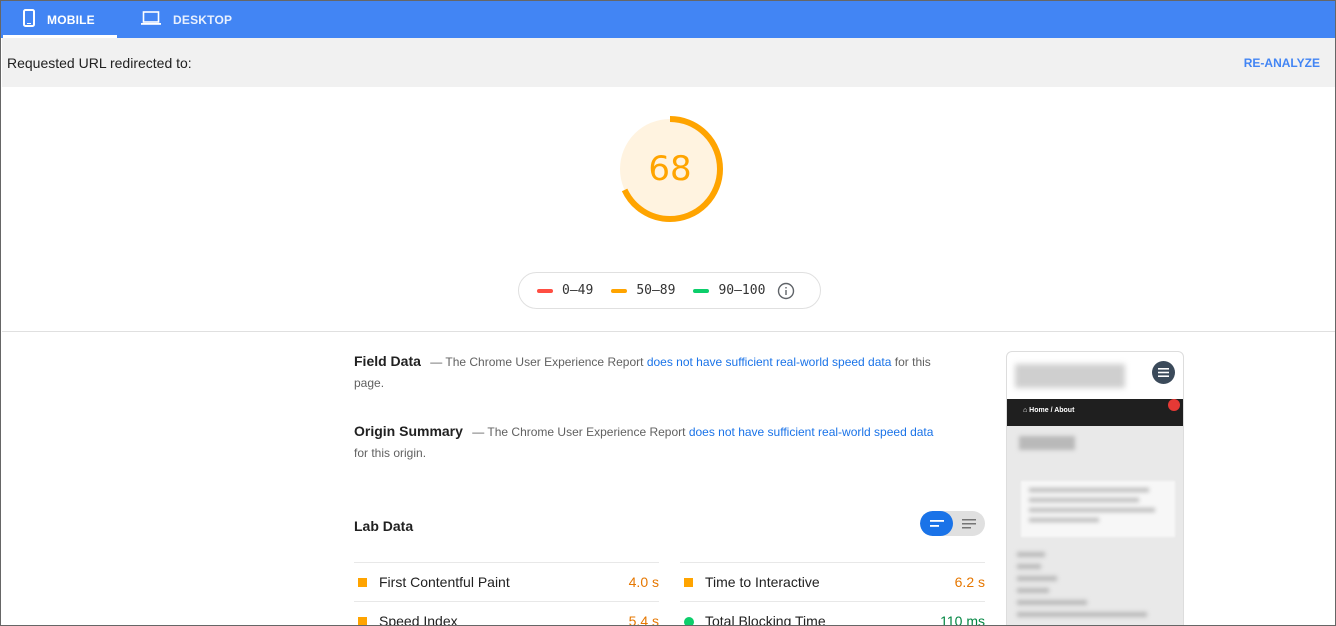 The width and height of the screenshot is (1336, 626). What do you see at coordinates (832, 613) in the screenshot?
I see `metric-total-blocking-time: Total Blocking Time 110 ms` at bounding box center [832, 613].